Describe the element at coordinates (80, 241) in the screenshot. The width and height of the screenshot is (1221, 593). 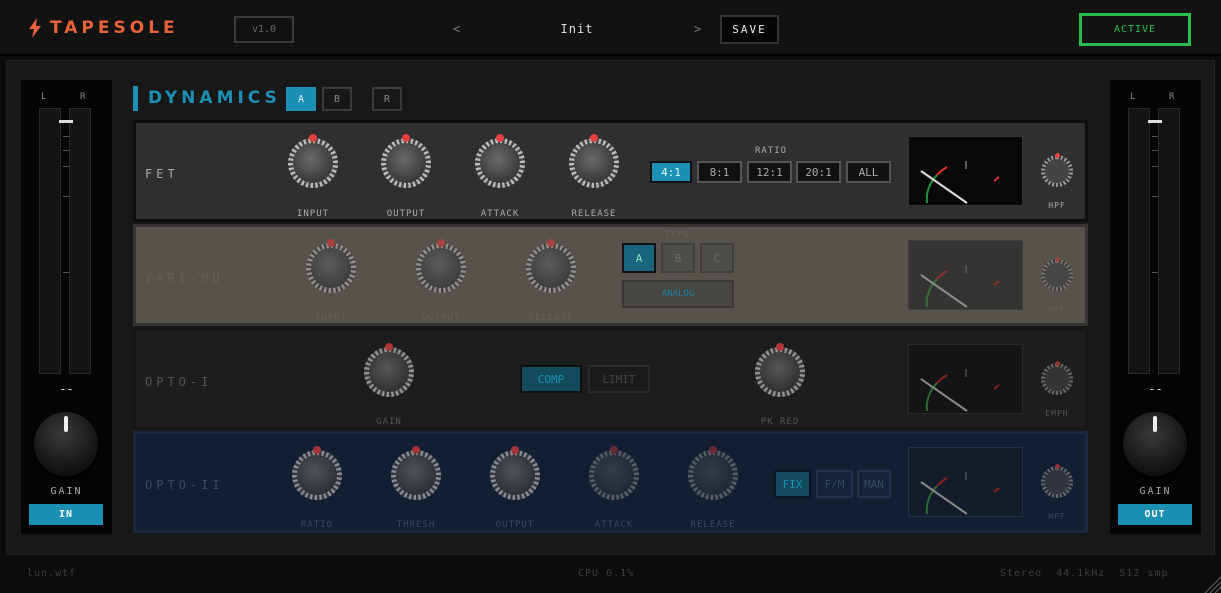
I see `input-meter-right` at that location.